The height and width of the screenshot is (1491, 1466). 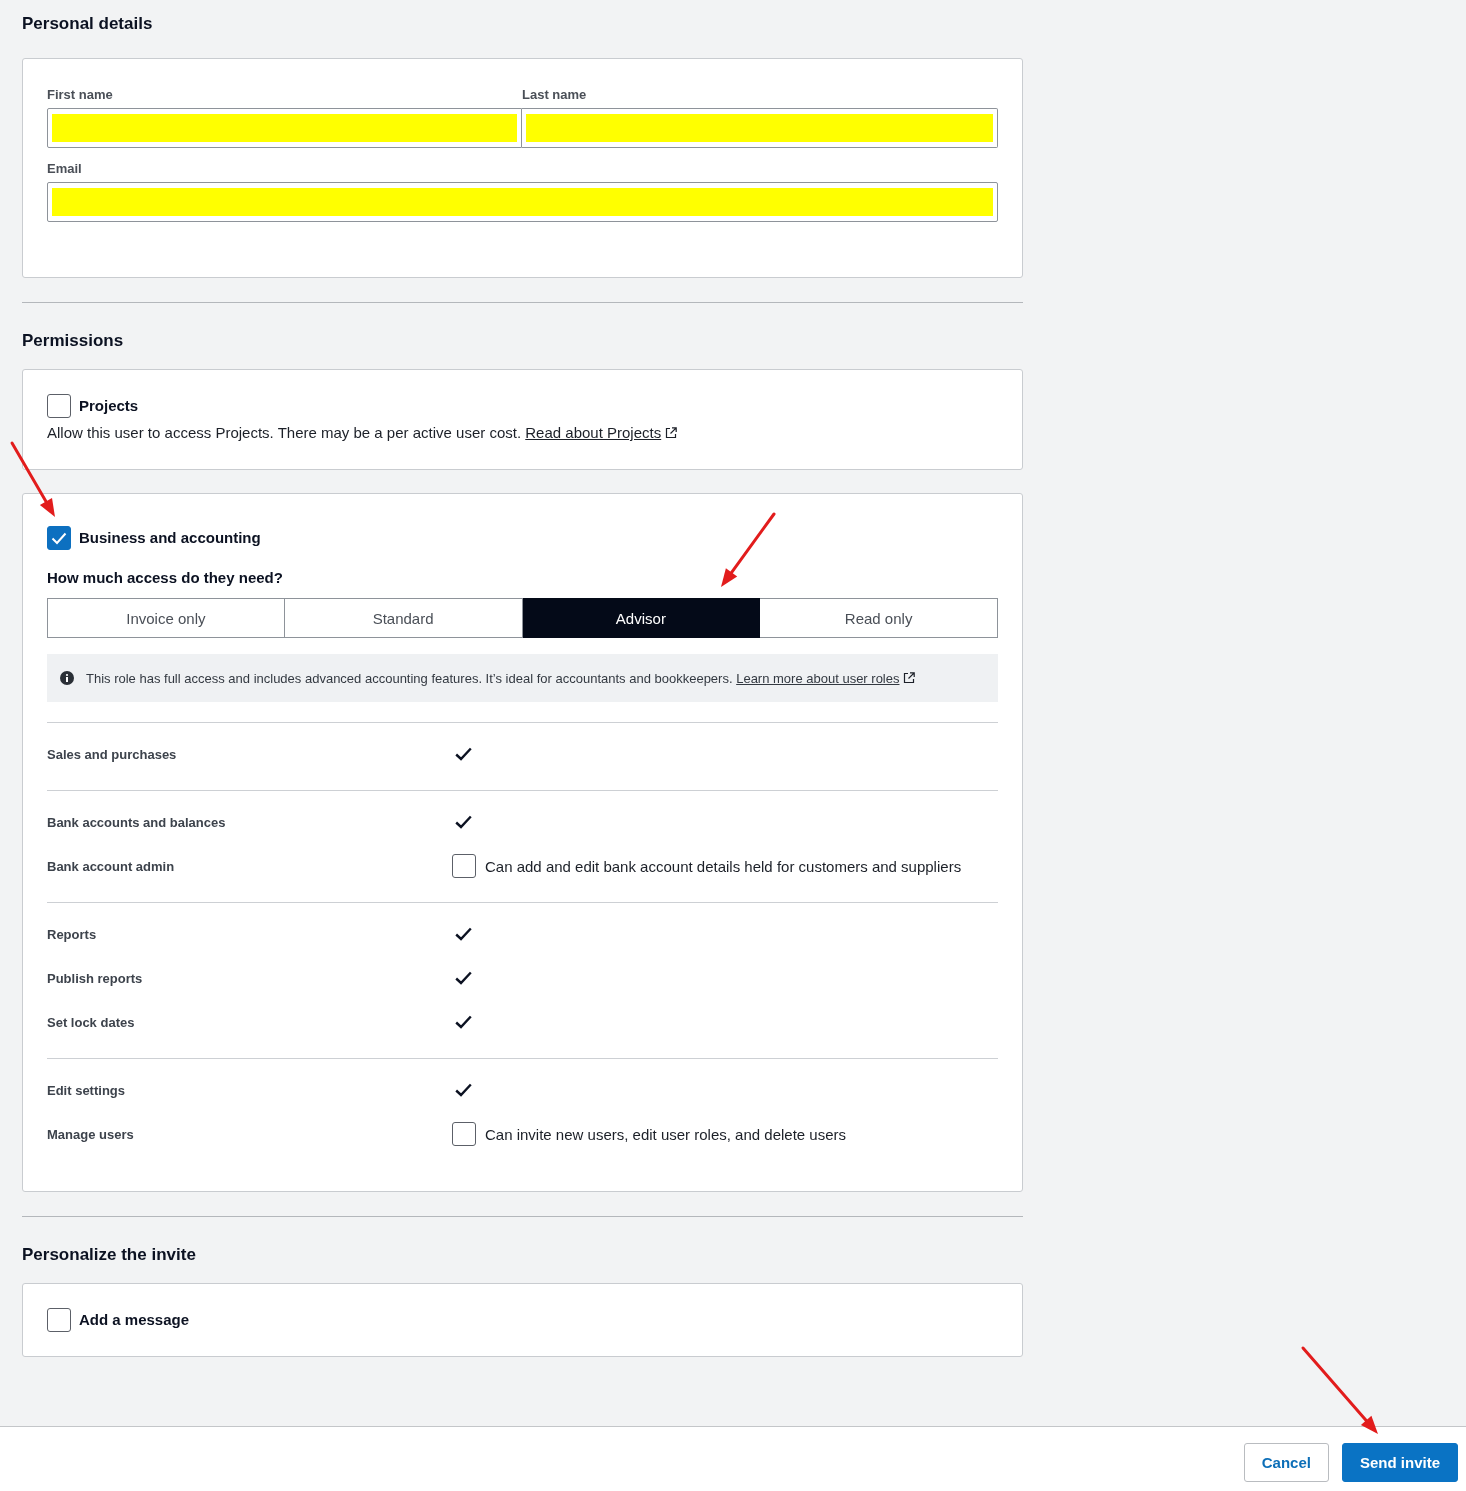 I want to click on checkbox-label: Add a message, so click(x=134, y=1320).